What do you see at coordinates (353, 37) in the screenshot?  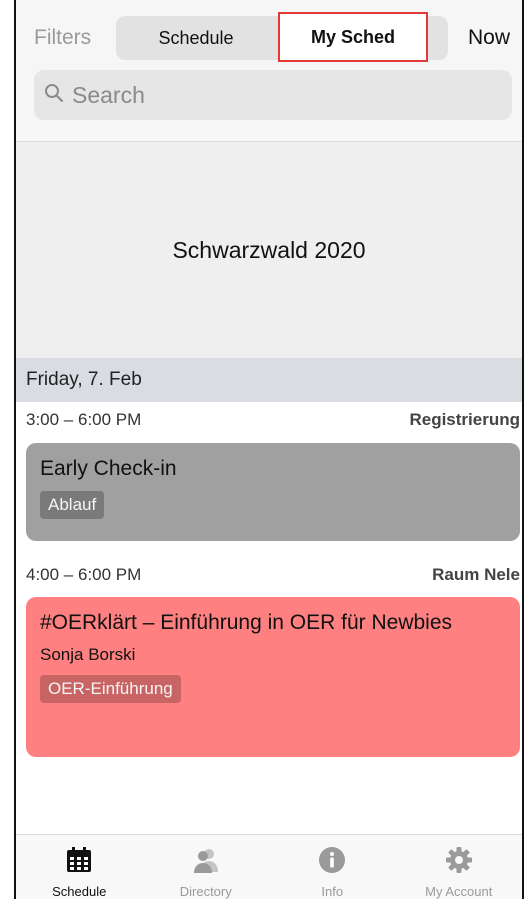 I see `segment-my-sched: My Sched` at bounding box center [353, 37].